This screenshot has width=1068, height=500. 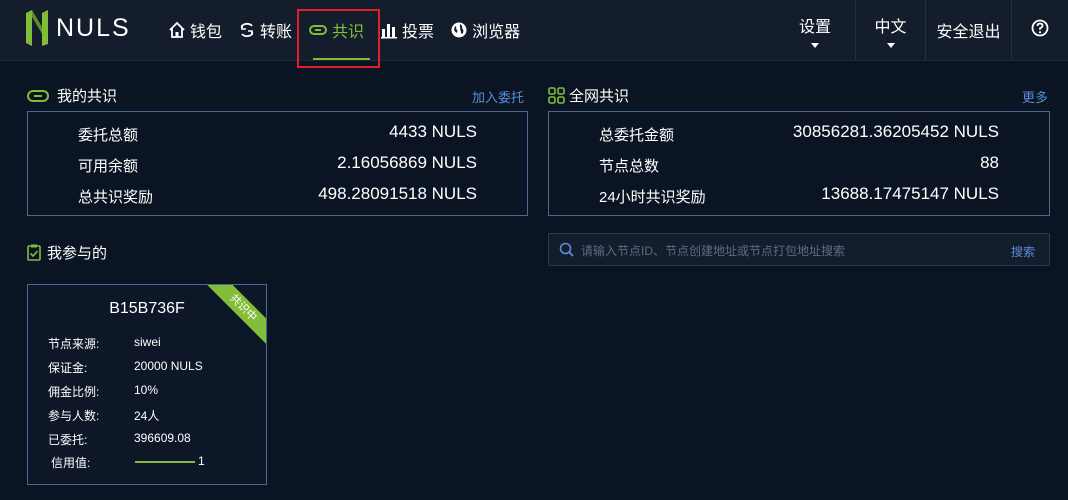 I want to click on info-row: 节点总数 88, so click(x=799, y=164).